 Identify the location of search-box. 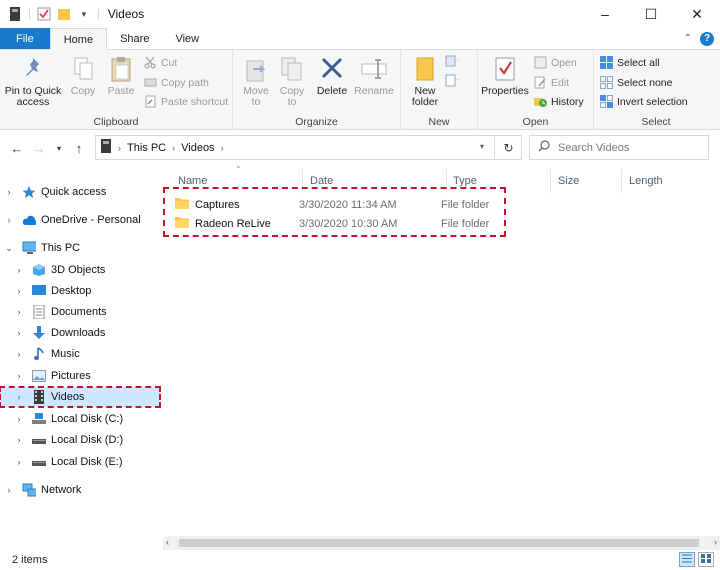
(619, 147).